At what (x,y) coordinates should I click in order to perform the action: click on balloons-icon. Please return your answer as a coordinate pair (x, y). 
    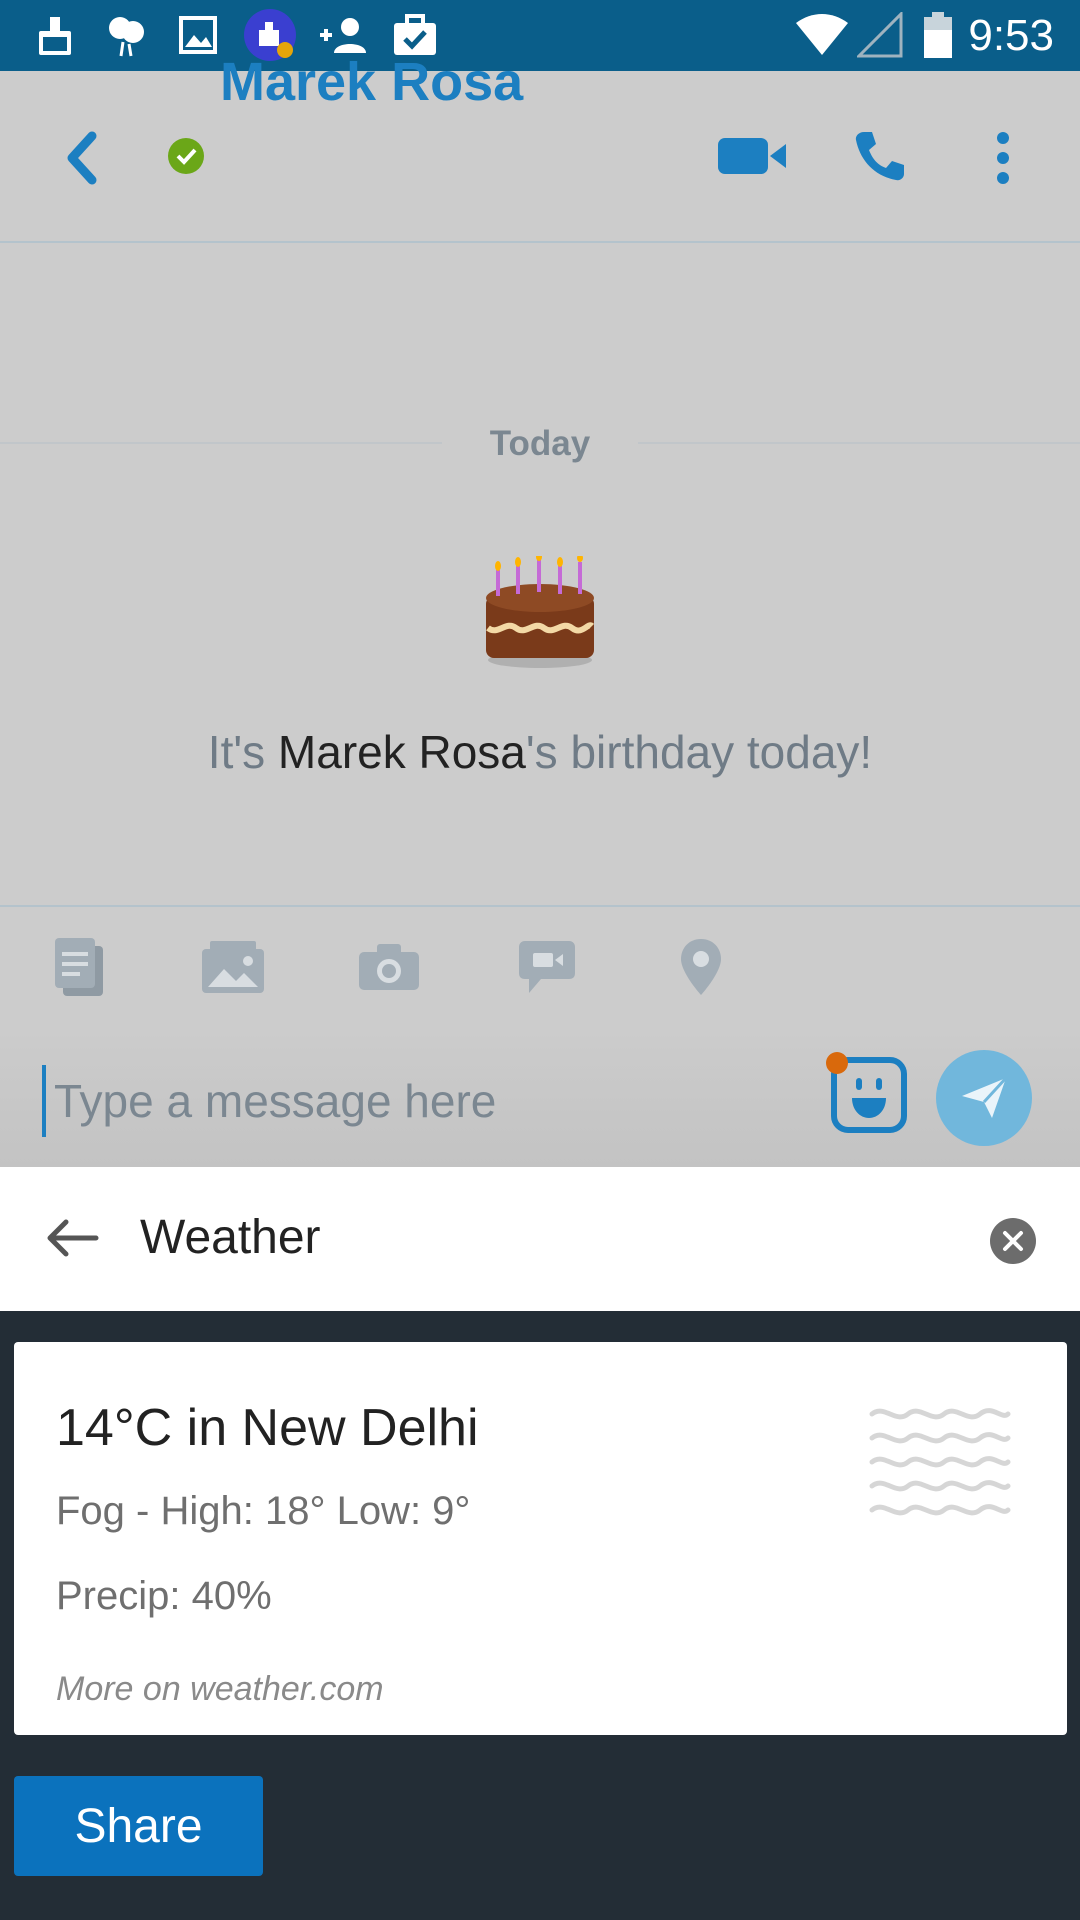
    Looking at the image, I should click on (127, 35).